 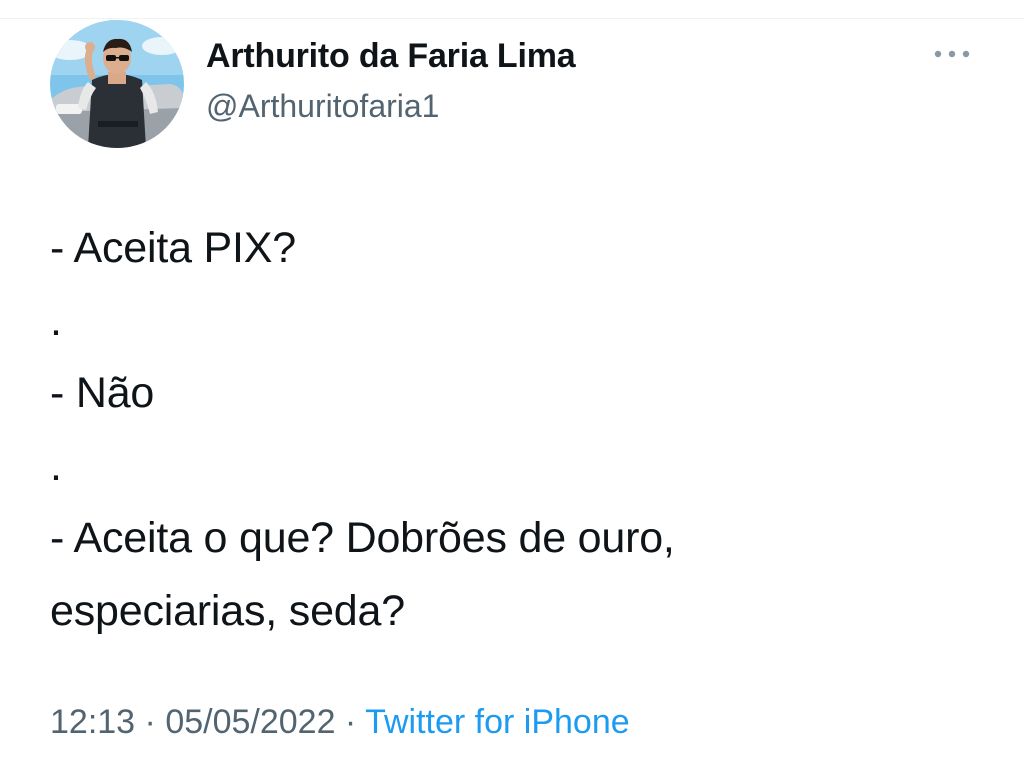 I want to click on avatar, so click(x=117, y=84).